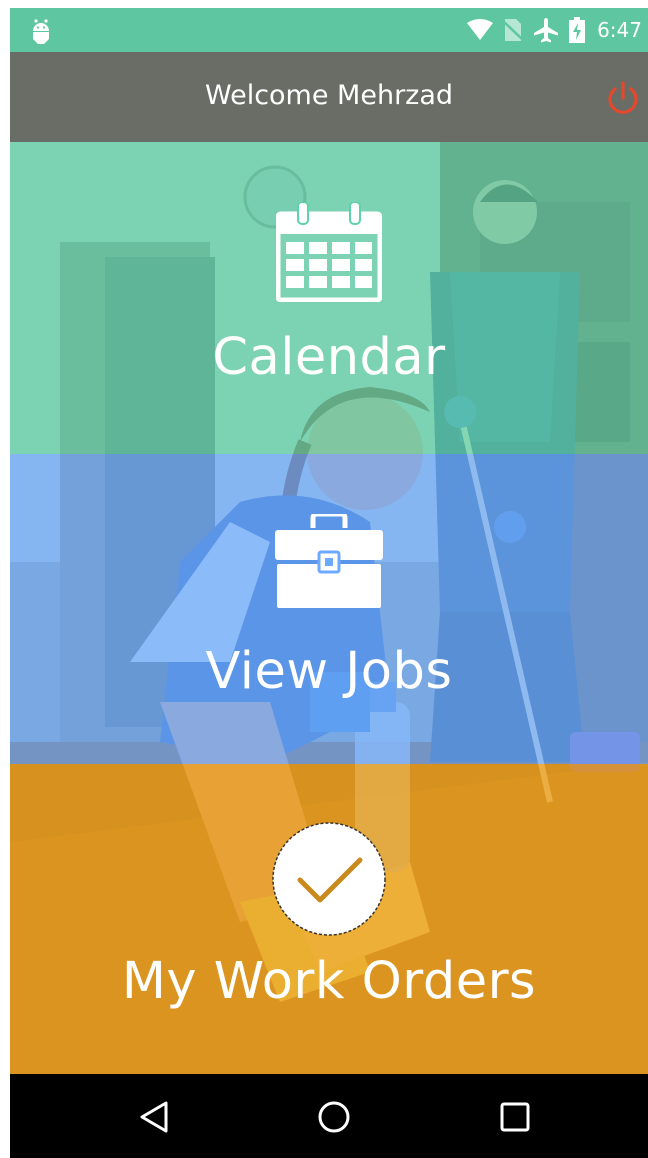 The height and width of the screenshot is (1158, 648). Describe the element at coordinates (329, 671) in the screenshot. I see `view-jobs-label: View Jobs` at that location.